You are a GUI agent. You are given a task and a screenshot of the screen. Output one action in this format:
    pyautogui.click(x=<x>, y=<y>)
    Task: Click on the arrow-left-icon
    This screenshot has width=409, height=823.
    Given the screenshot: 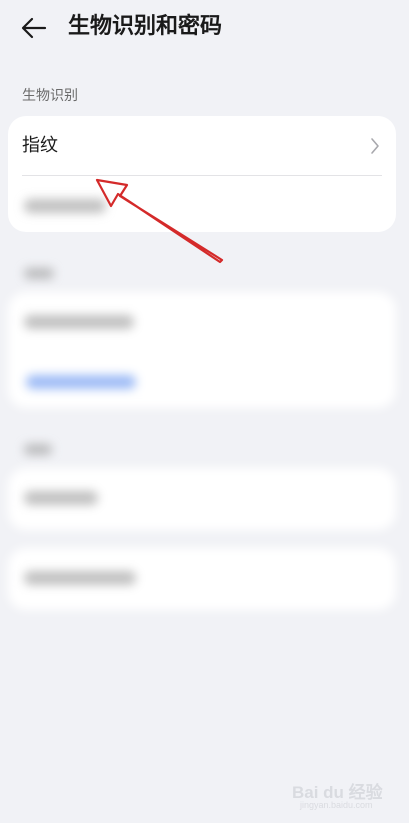 What is the action you would take?
    pyautogui.click(x=34, y=28)
    